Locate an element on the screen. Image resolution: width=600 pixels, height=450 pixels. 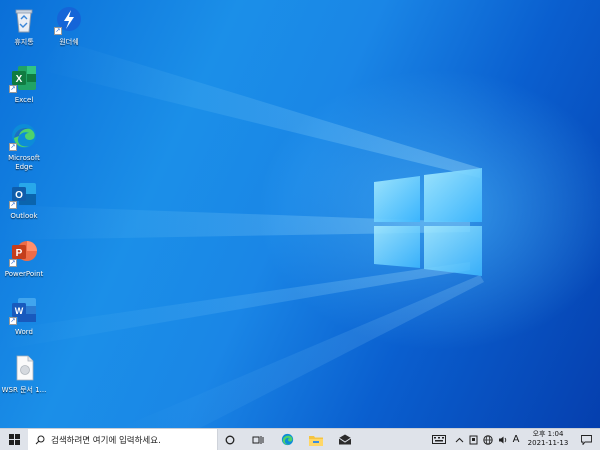
desktop-icon-label: Microsoft Edge is located at coordinates (24, 162).